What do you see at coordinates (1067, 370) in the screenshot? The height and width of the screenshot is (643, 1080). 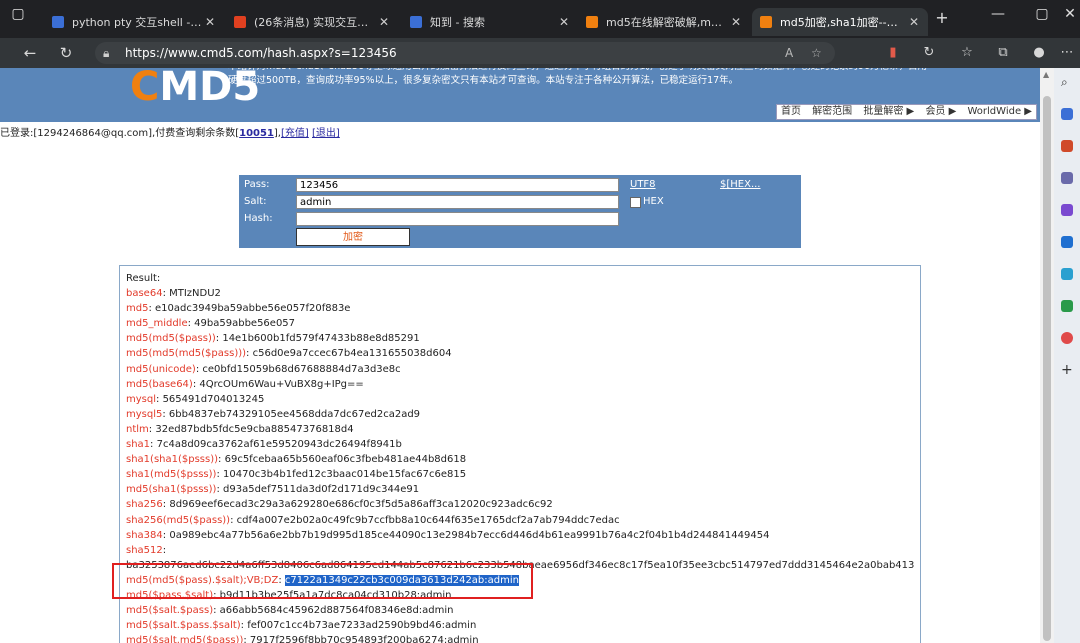 I see `add-icon: +` at bounding box center [1067, 370].